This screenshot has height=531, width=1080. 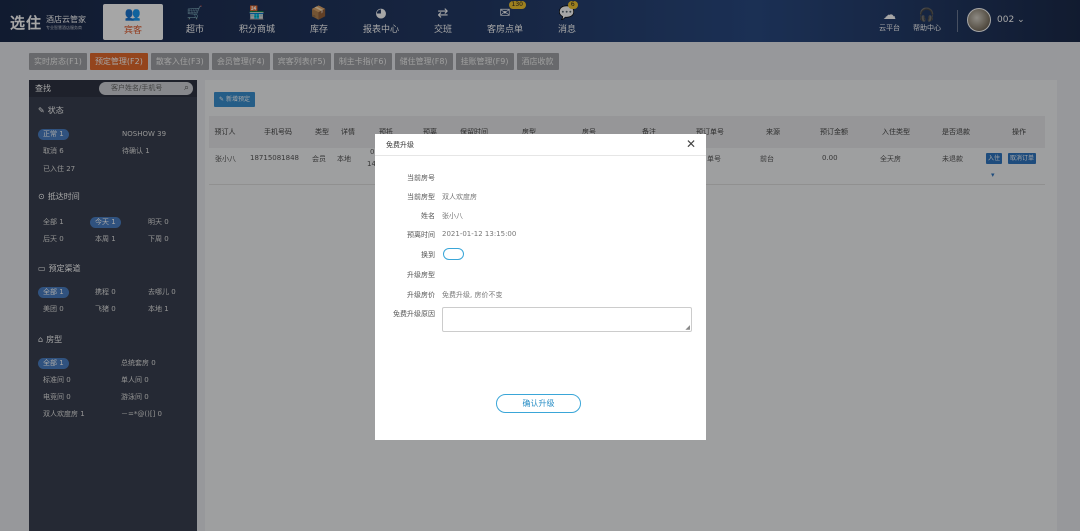 What do you see at coordinates (428, 255) in the screenshot?
I see `label-change-to: 换到` at bounding box center [428, 255].